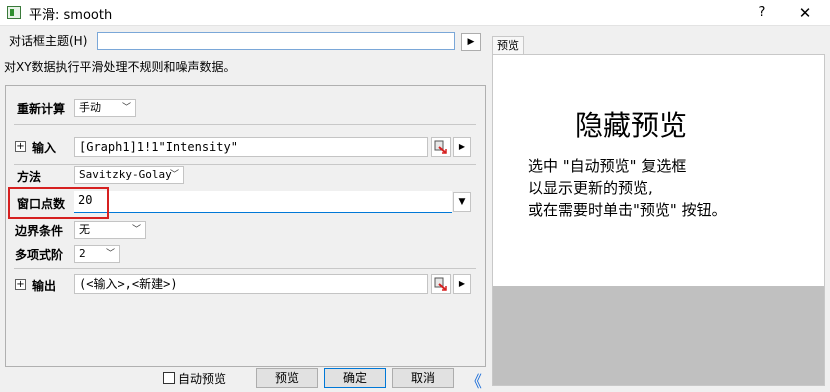 The width and height of the screenshot is (830, 392). I want to click on theme-menu-button: ▶, so click(471, 42).